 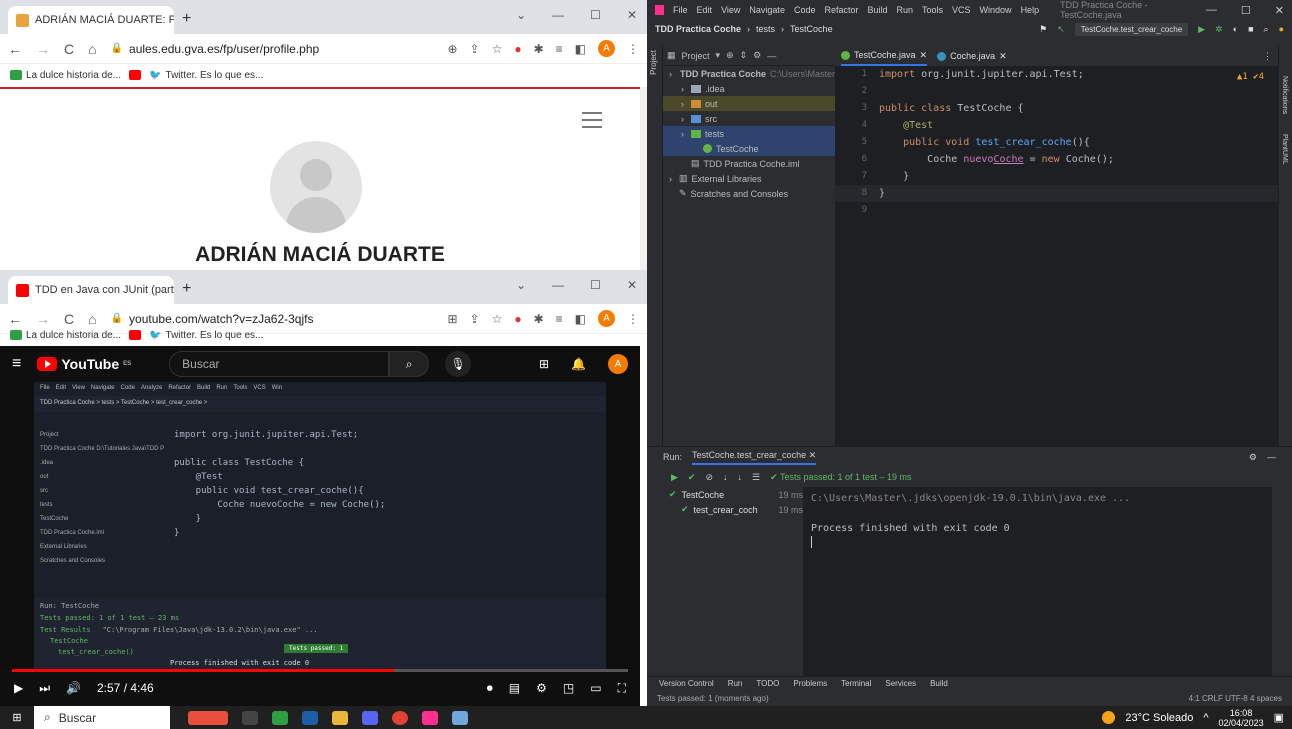 I want to click on tab-testcoche-java: TestCoche.java ✕, so click(x=884, y=56).